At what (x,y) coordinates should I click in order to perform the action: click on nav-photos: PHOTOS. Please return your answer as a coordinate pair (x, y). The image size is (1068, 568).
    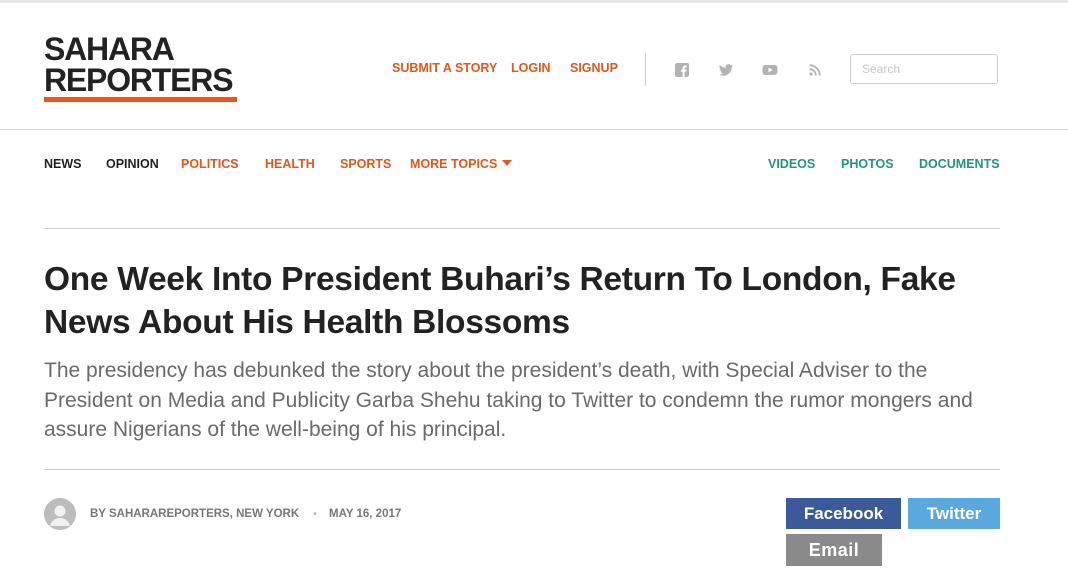
    Looking at the image, I should click on (867, 164).